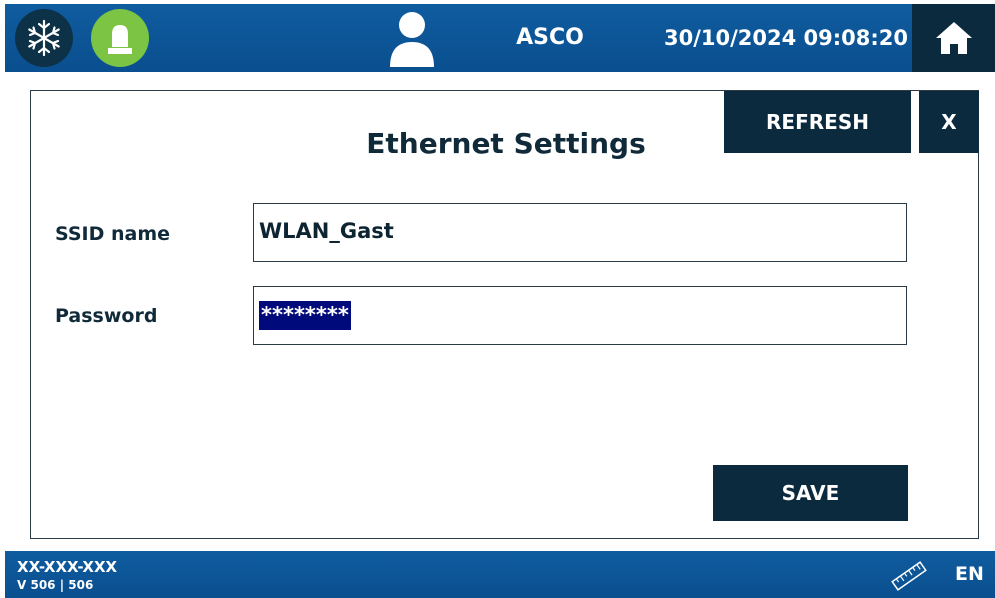  I want to click on bottom-bar: XX-XXX-XXX V 506 | 506 EN, so click(500, 574).